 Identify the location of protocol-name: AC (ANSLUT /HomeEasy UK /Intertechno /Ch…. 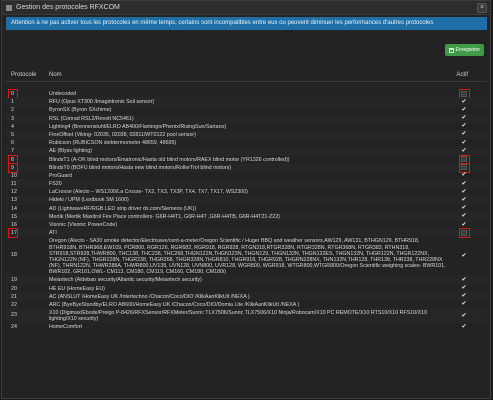
(149, 296).